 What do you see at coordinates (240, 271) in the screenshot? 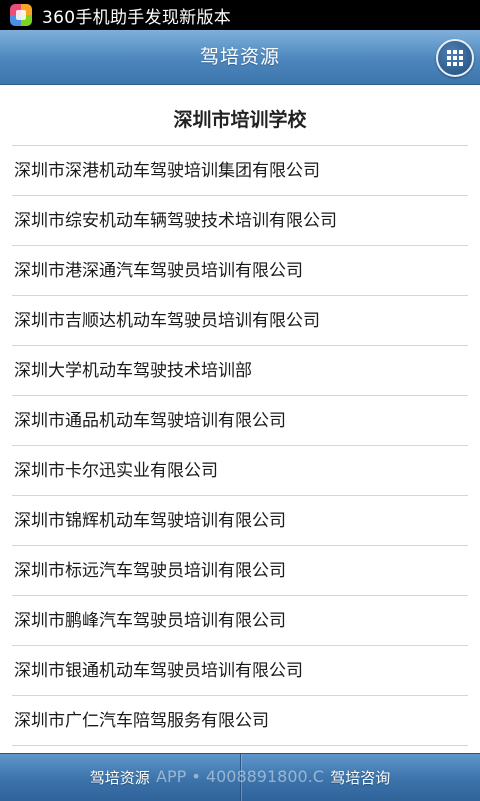
I see `list-item: 深圳市港深通汽车驾驶员培训有限公司` at bounding box center [240, 271].